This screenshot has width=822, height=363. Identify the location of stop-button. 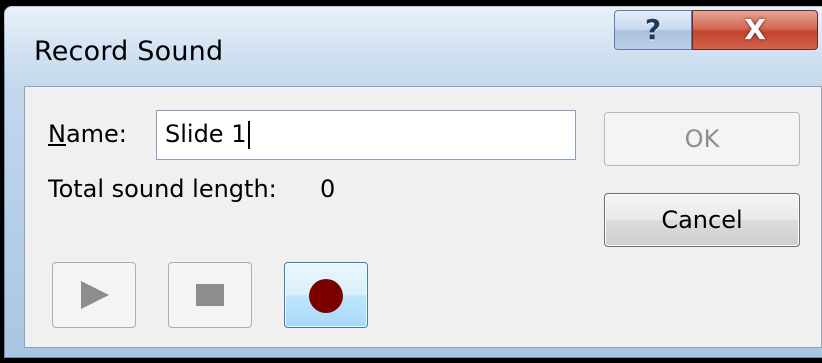
(210, 295).